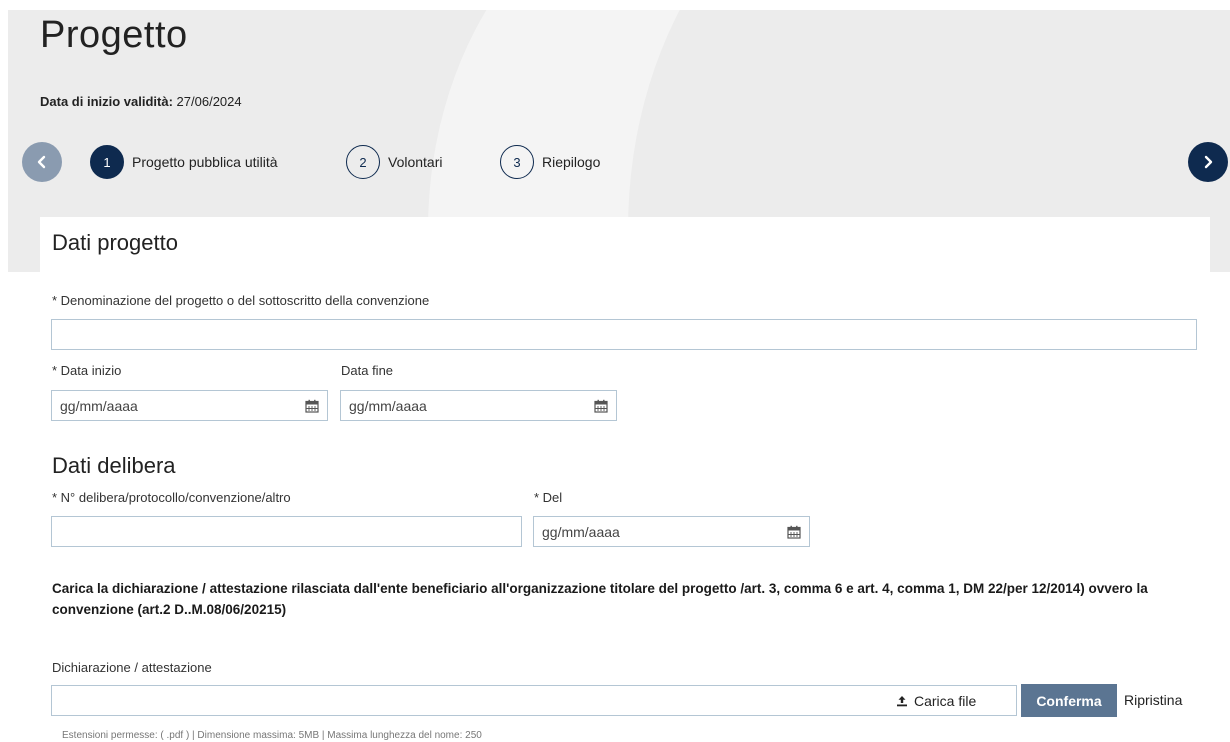 Image resolution: width=1230 pixels, height=742 pixels. I want to click on page-title: Progetto, so click(114, 35).